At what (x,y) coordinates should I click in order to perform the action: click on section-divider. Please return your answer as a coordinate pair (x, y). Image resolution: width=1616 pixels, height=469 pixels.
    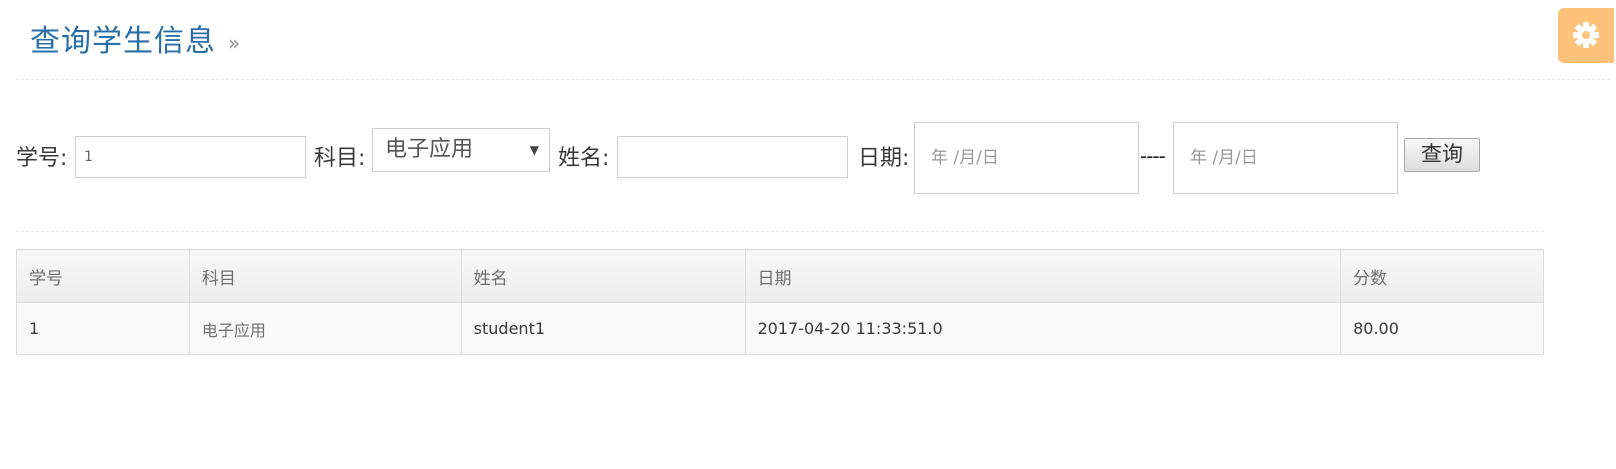
    Looking at the image, I should click on (780, 231).